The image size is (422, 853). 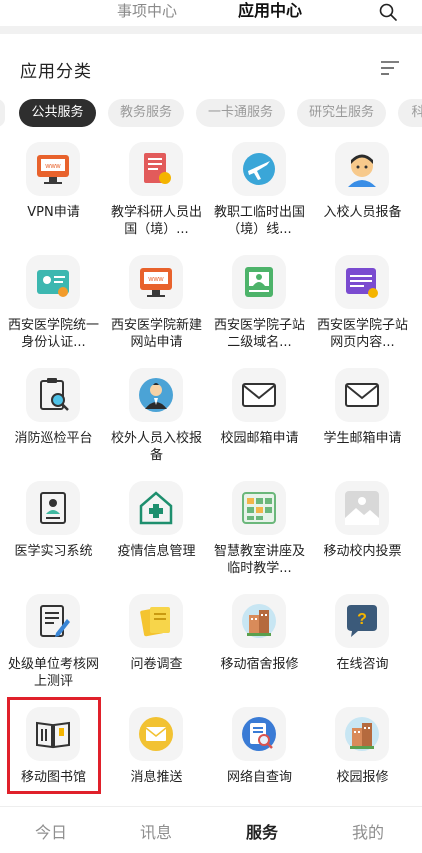 I want to click on search-document-icon, so click(x=259, y=734).